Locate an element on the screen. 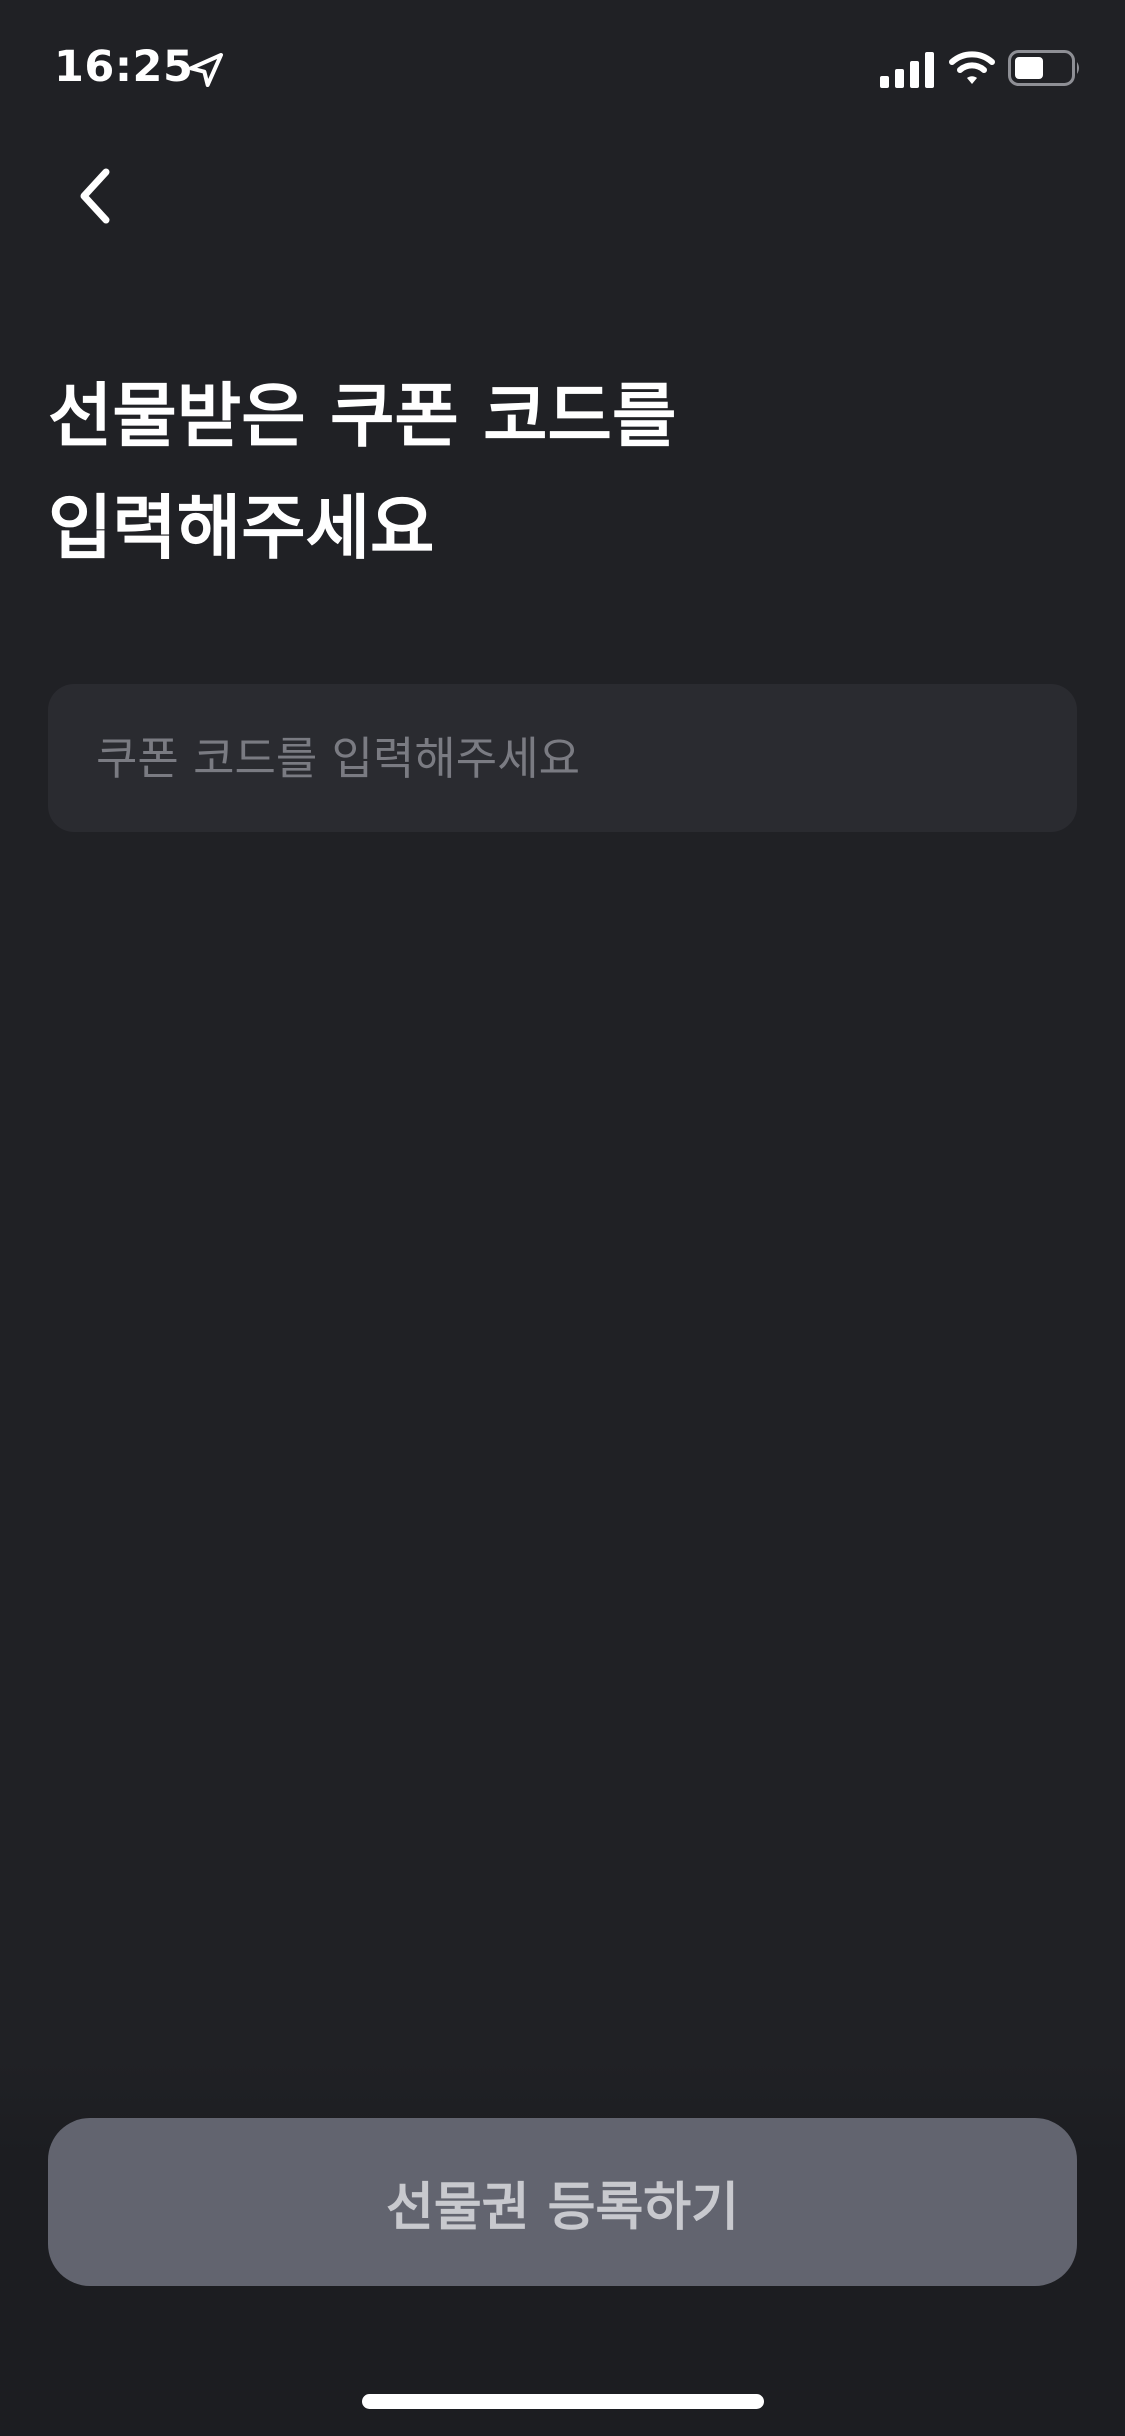 Image resolution: width=1125 pixels, height=2436 pixels. coupon-code-field is located at coordinates (562, 758).